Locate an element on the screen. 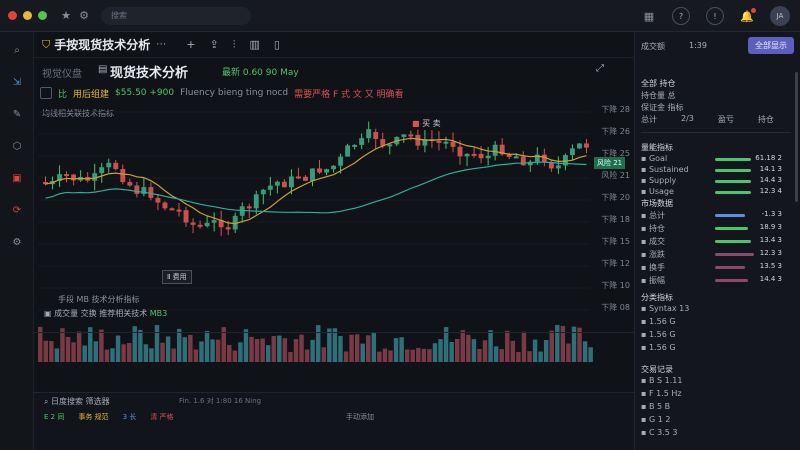 The height and width of the screenshot is (450, 800). bottom-search: ⌕ 日度搜索 筛选器 is located at coordinates (77, 401).